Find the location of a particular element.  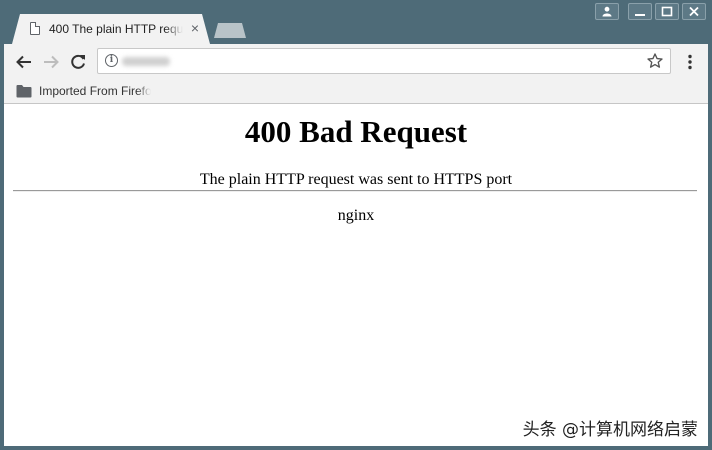

close-tab-icon: × is located at coordinates (195, 28).